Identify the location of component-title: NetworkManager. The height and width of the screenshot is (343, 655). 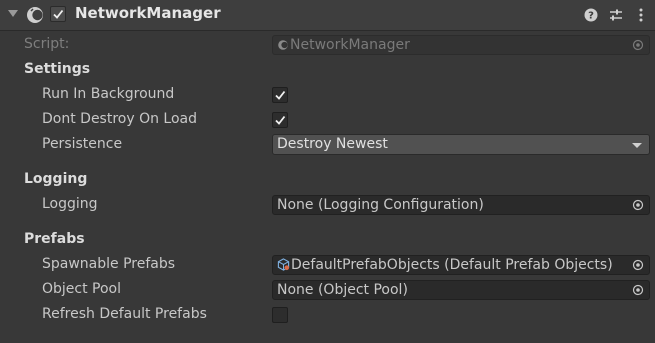
(148, 13).